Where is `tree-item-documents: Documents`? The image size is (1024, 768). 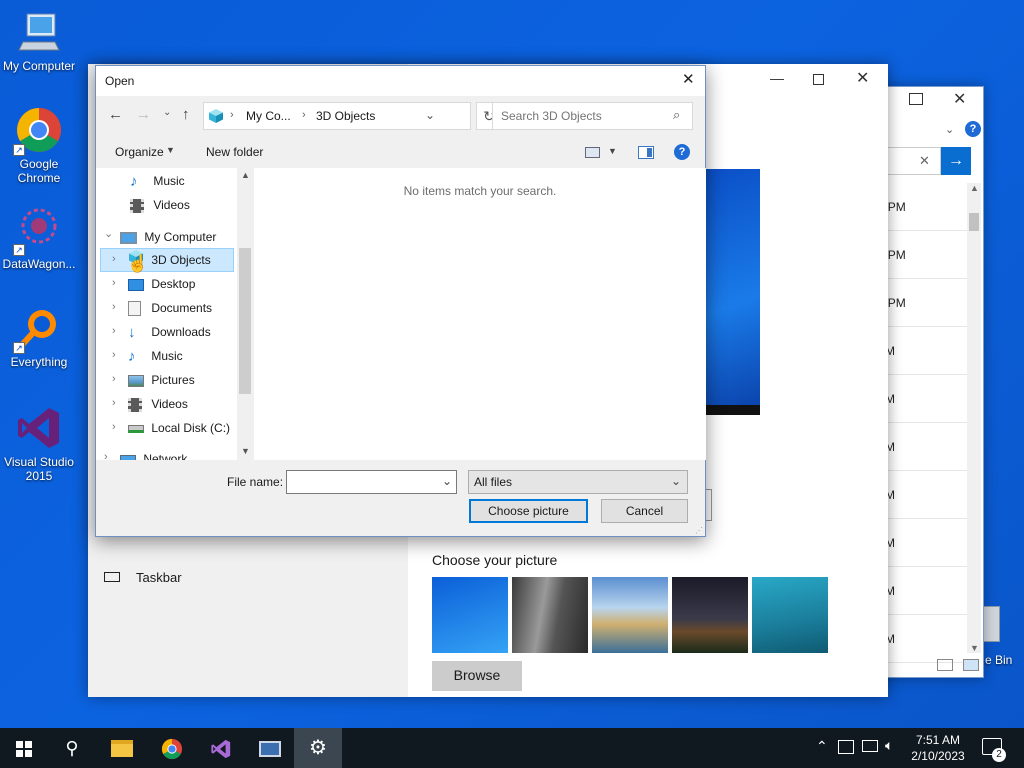 tree-item-documents: Documents is located at coordinates (170, 308).